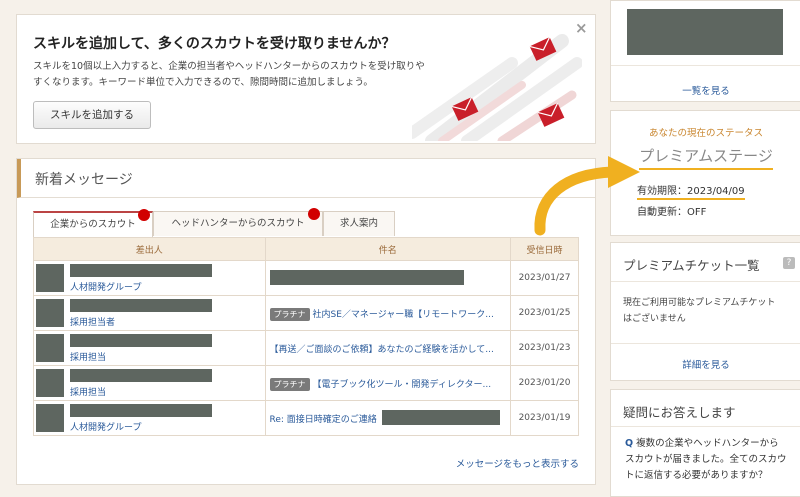 The width and height of the screenshot is (800, 497). Describe the element at coordinates (497, 87) in the screenshot. I see `mail-arrows-illustration` at that location.